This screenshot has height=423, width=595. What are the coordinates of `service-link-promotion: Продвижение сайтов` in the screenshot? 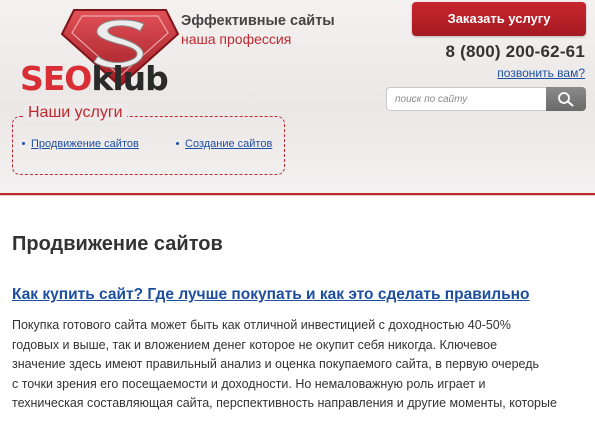 It's located at (80, 144).